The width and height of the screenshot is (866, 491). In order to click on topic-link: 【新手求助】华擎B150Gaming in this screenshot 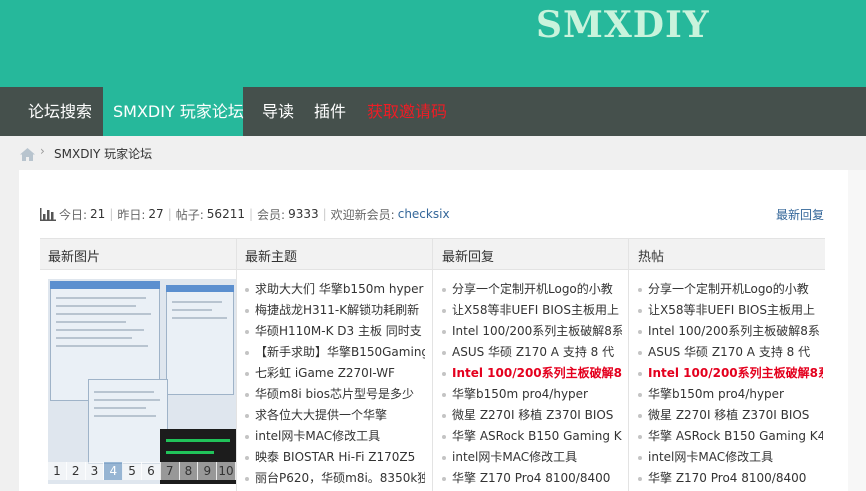, I will do `click(335, 352)`.